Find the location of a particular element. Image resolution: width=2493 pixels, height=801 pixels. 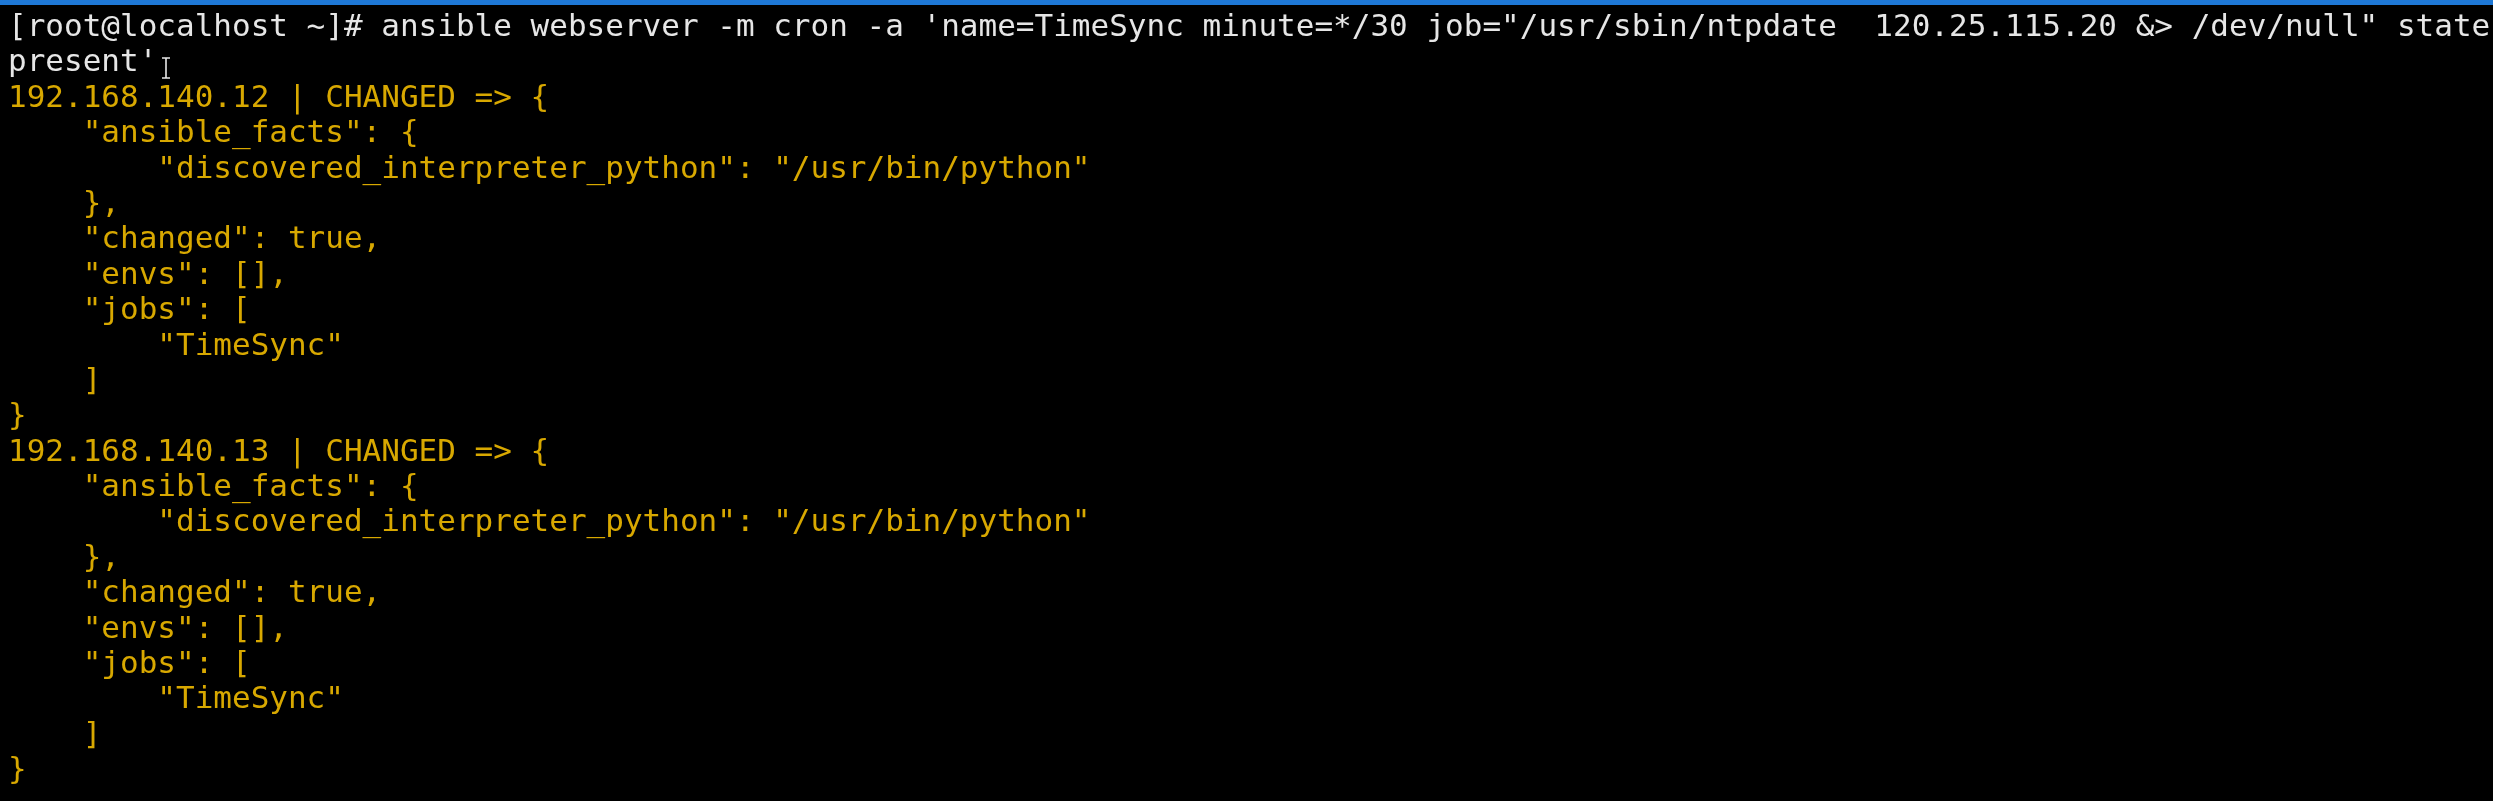

output-line: 192.168.140.13 | CHANGED => { is located at coordinates (279, 450).